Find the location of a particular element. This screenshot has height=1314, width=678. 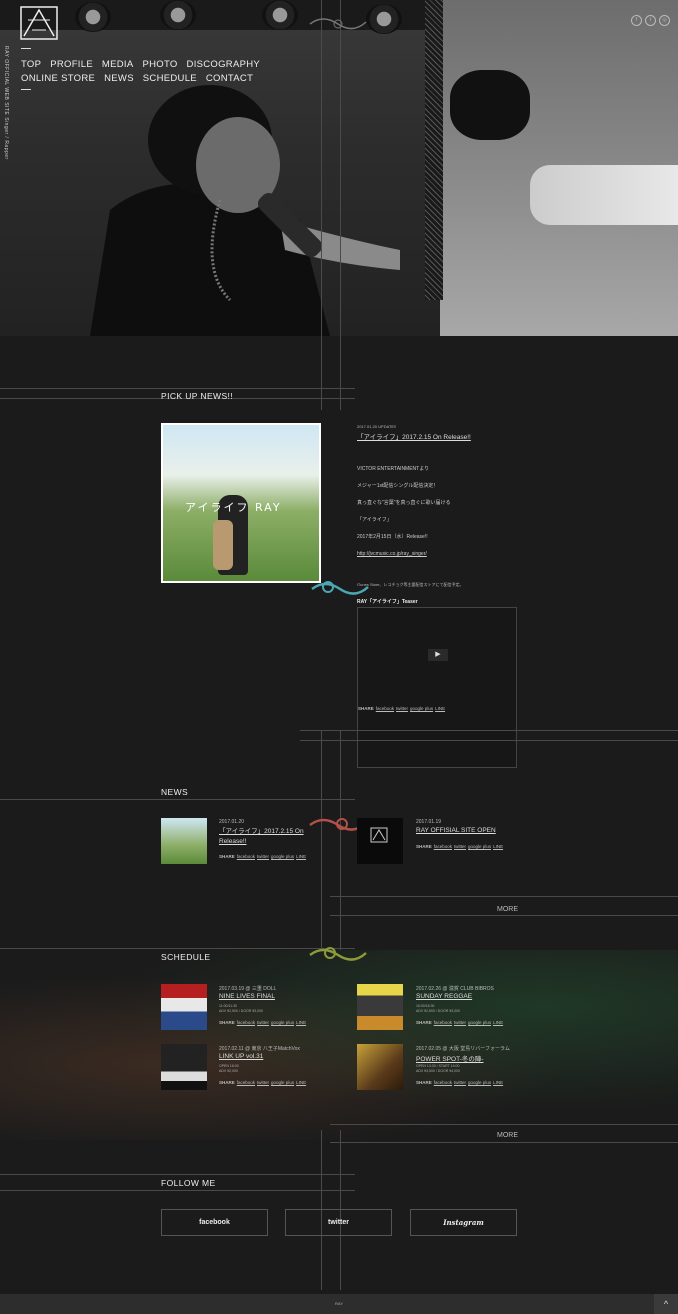

news-headline-1: 「アイライフ」2017.2.15 On Release!! is located at coordinates (269, 837).